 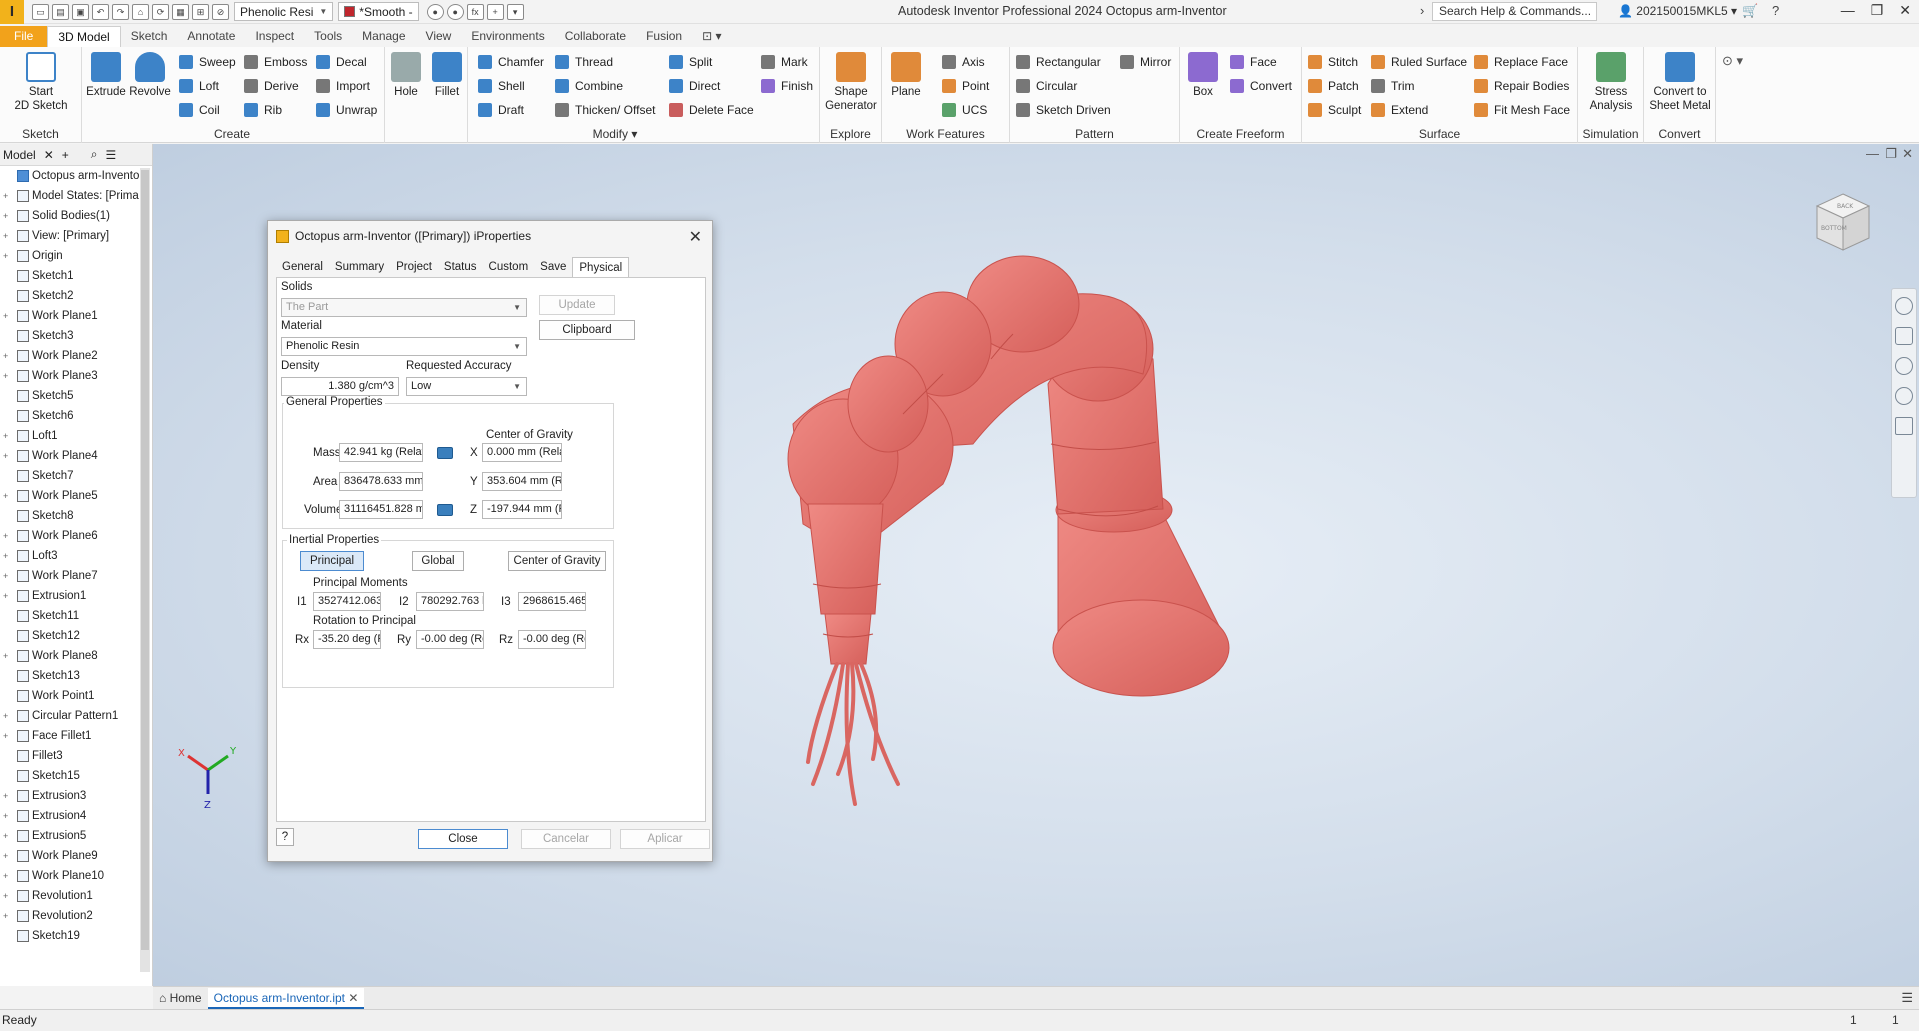 What do you see at coordinates (1904, 366) in the screenshot?
I see `zoom-icon` at bounding box center [1904, 366].